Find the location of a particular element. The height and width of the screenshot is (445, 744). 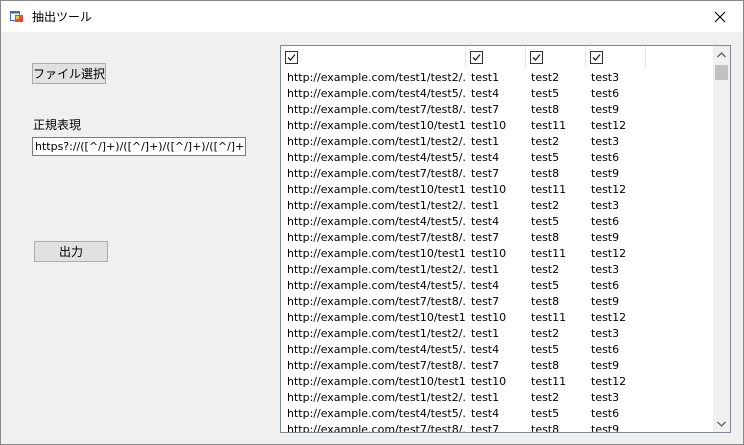

chevron-up-icon is located at coordinates (721, 54).